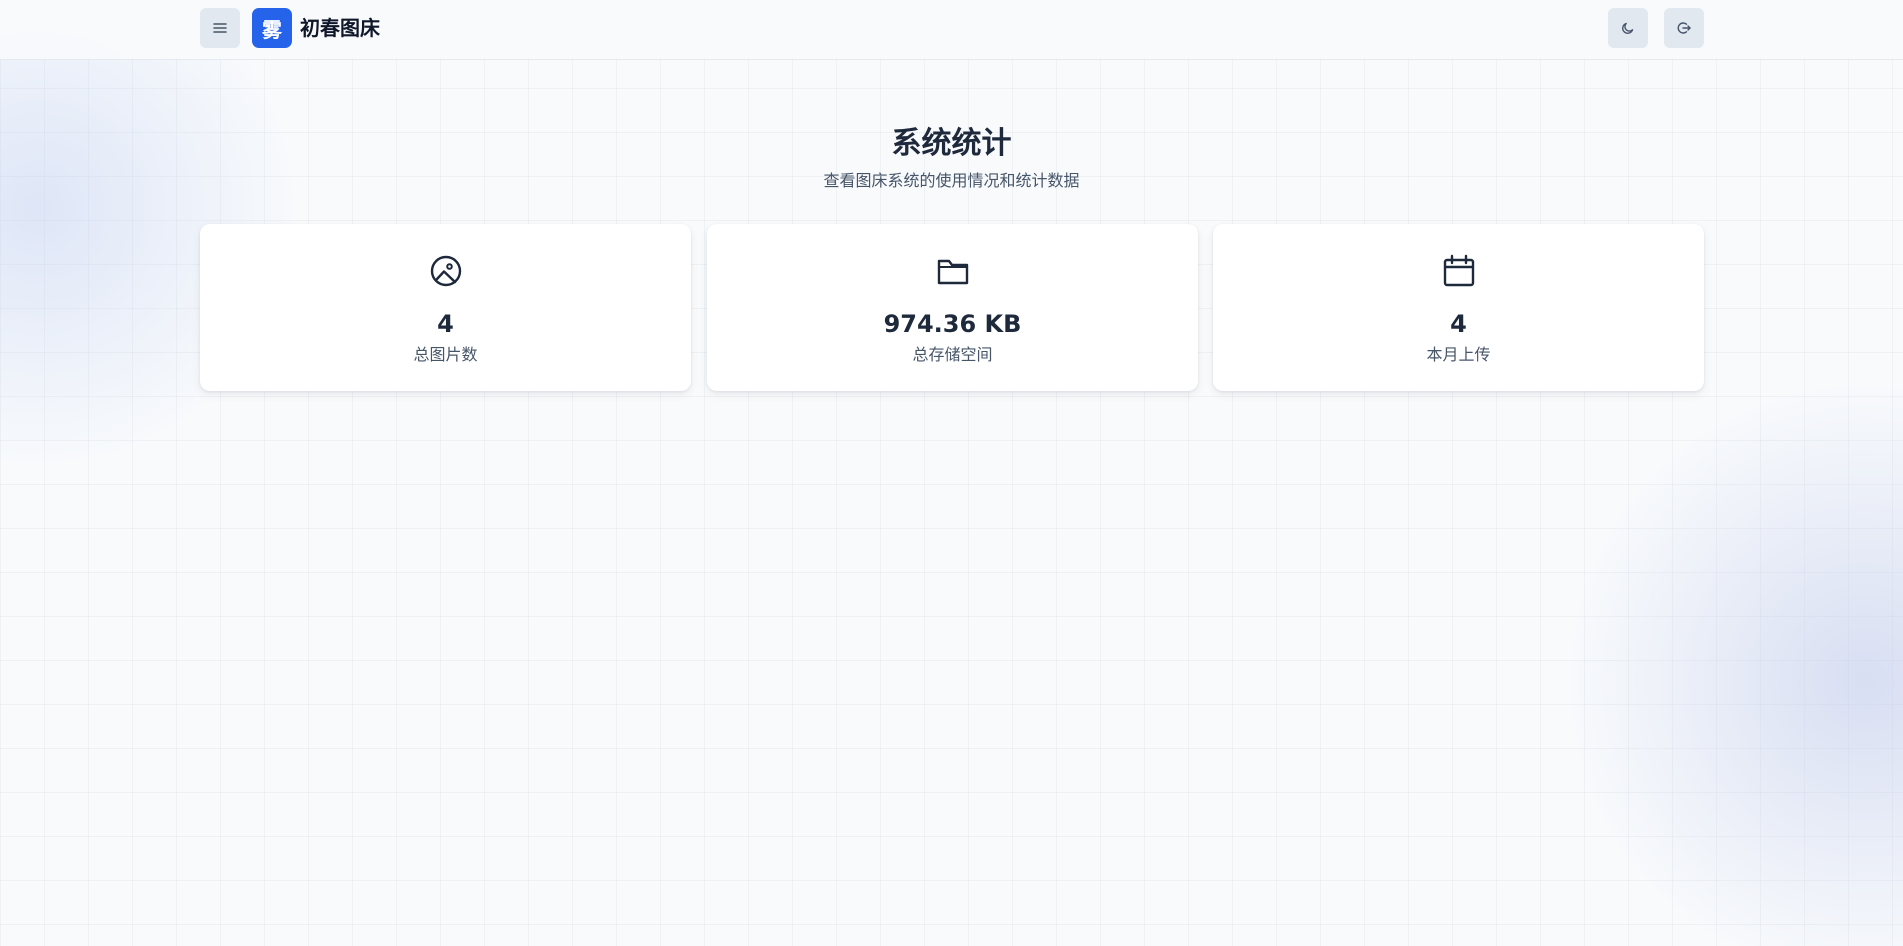 The width and height of the screenshot is (1903, 946). Describe the element at coordinates (952, 354) in the screenshot. I see `stat-label: 总存储空间` at that location.